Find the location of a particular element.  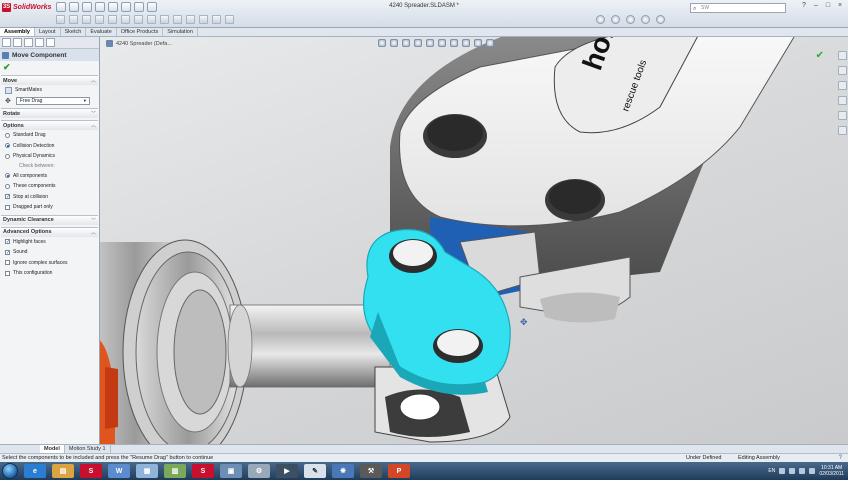

property-manager-tab-icon is located at coordinates (17, 42).